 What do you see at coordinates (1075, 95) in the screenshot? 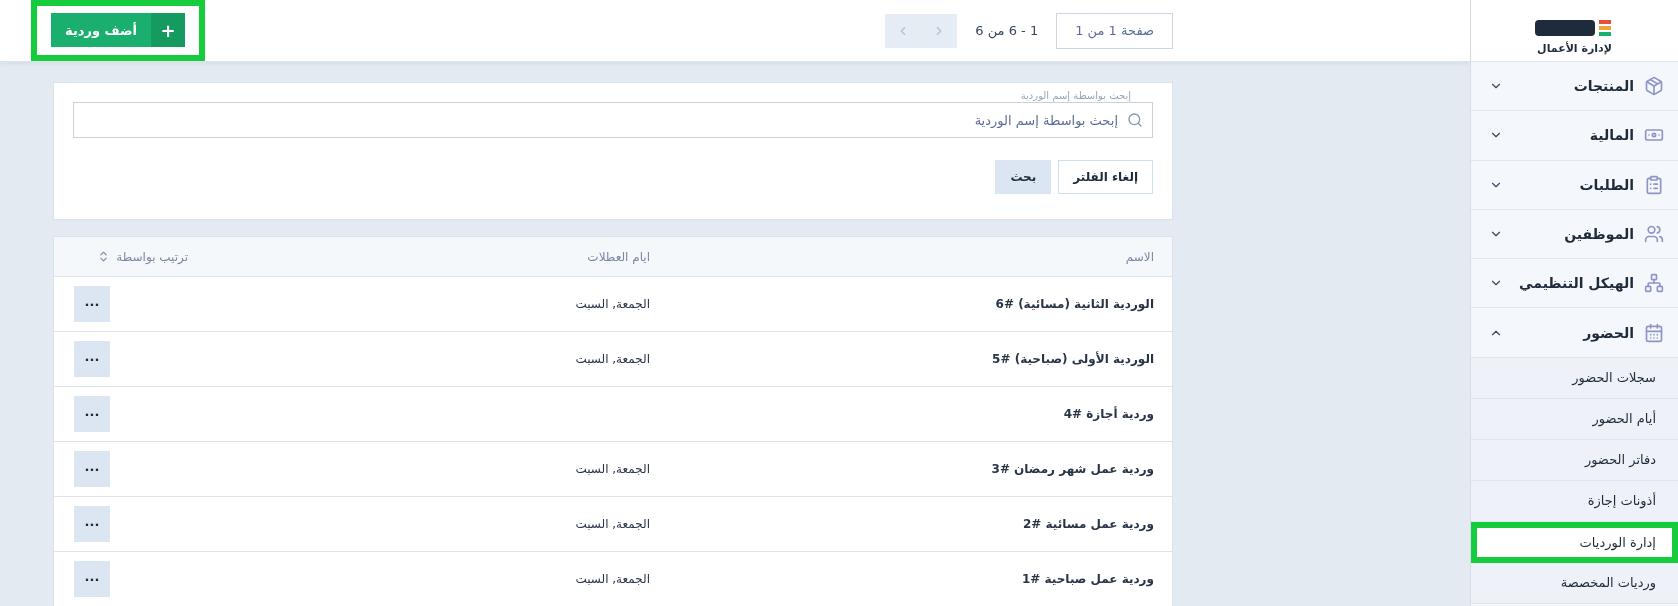
I see `floating-label: إبحث بواسطة إسم الوردية` at bounding box center [1075, 95].